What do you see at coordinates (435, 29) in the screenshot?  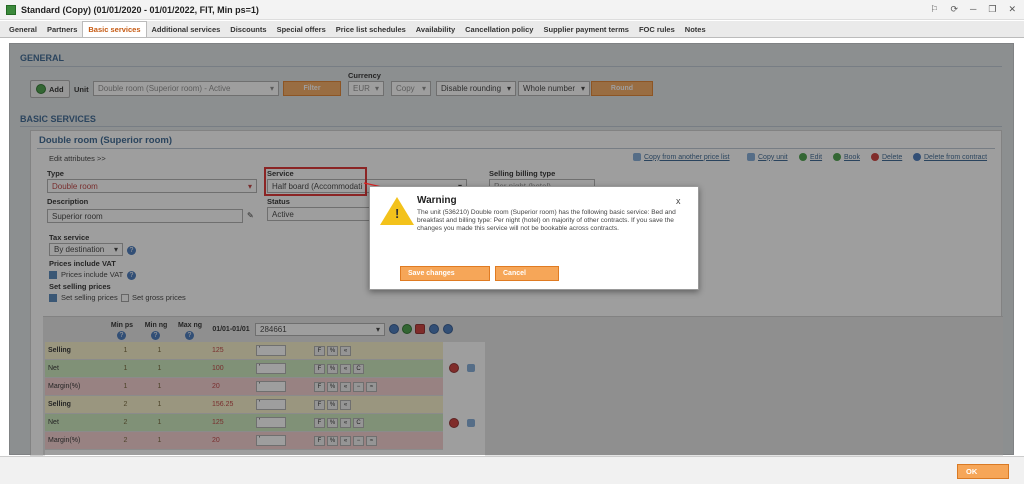 I see `tab-availability: Availability` at bounding box center [435, 29].